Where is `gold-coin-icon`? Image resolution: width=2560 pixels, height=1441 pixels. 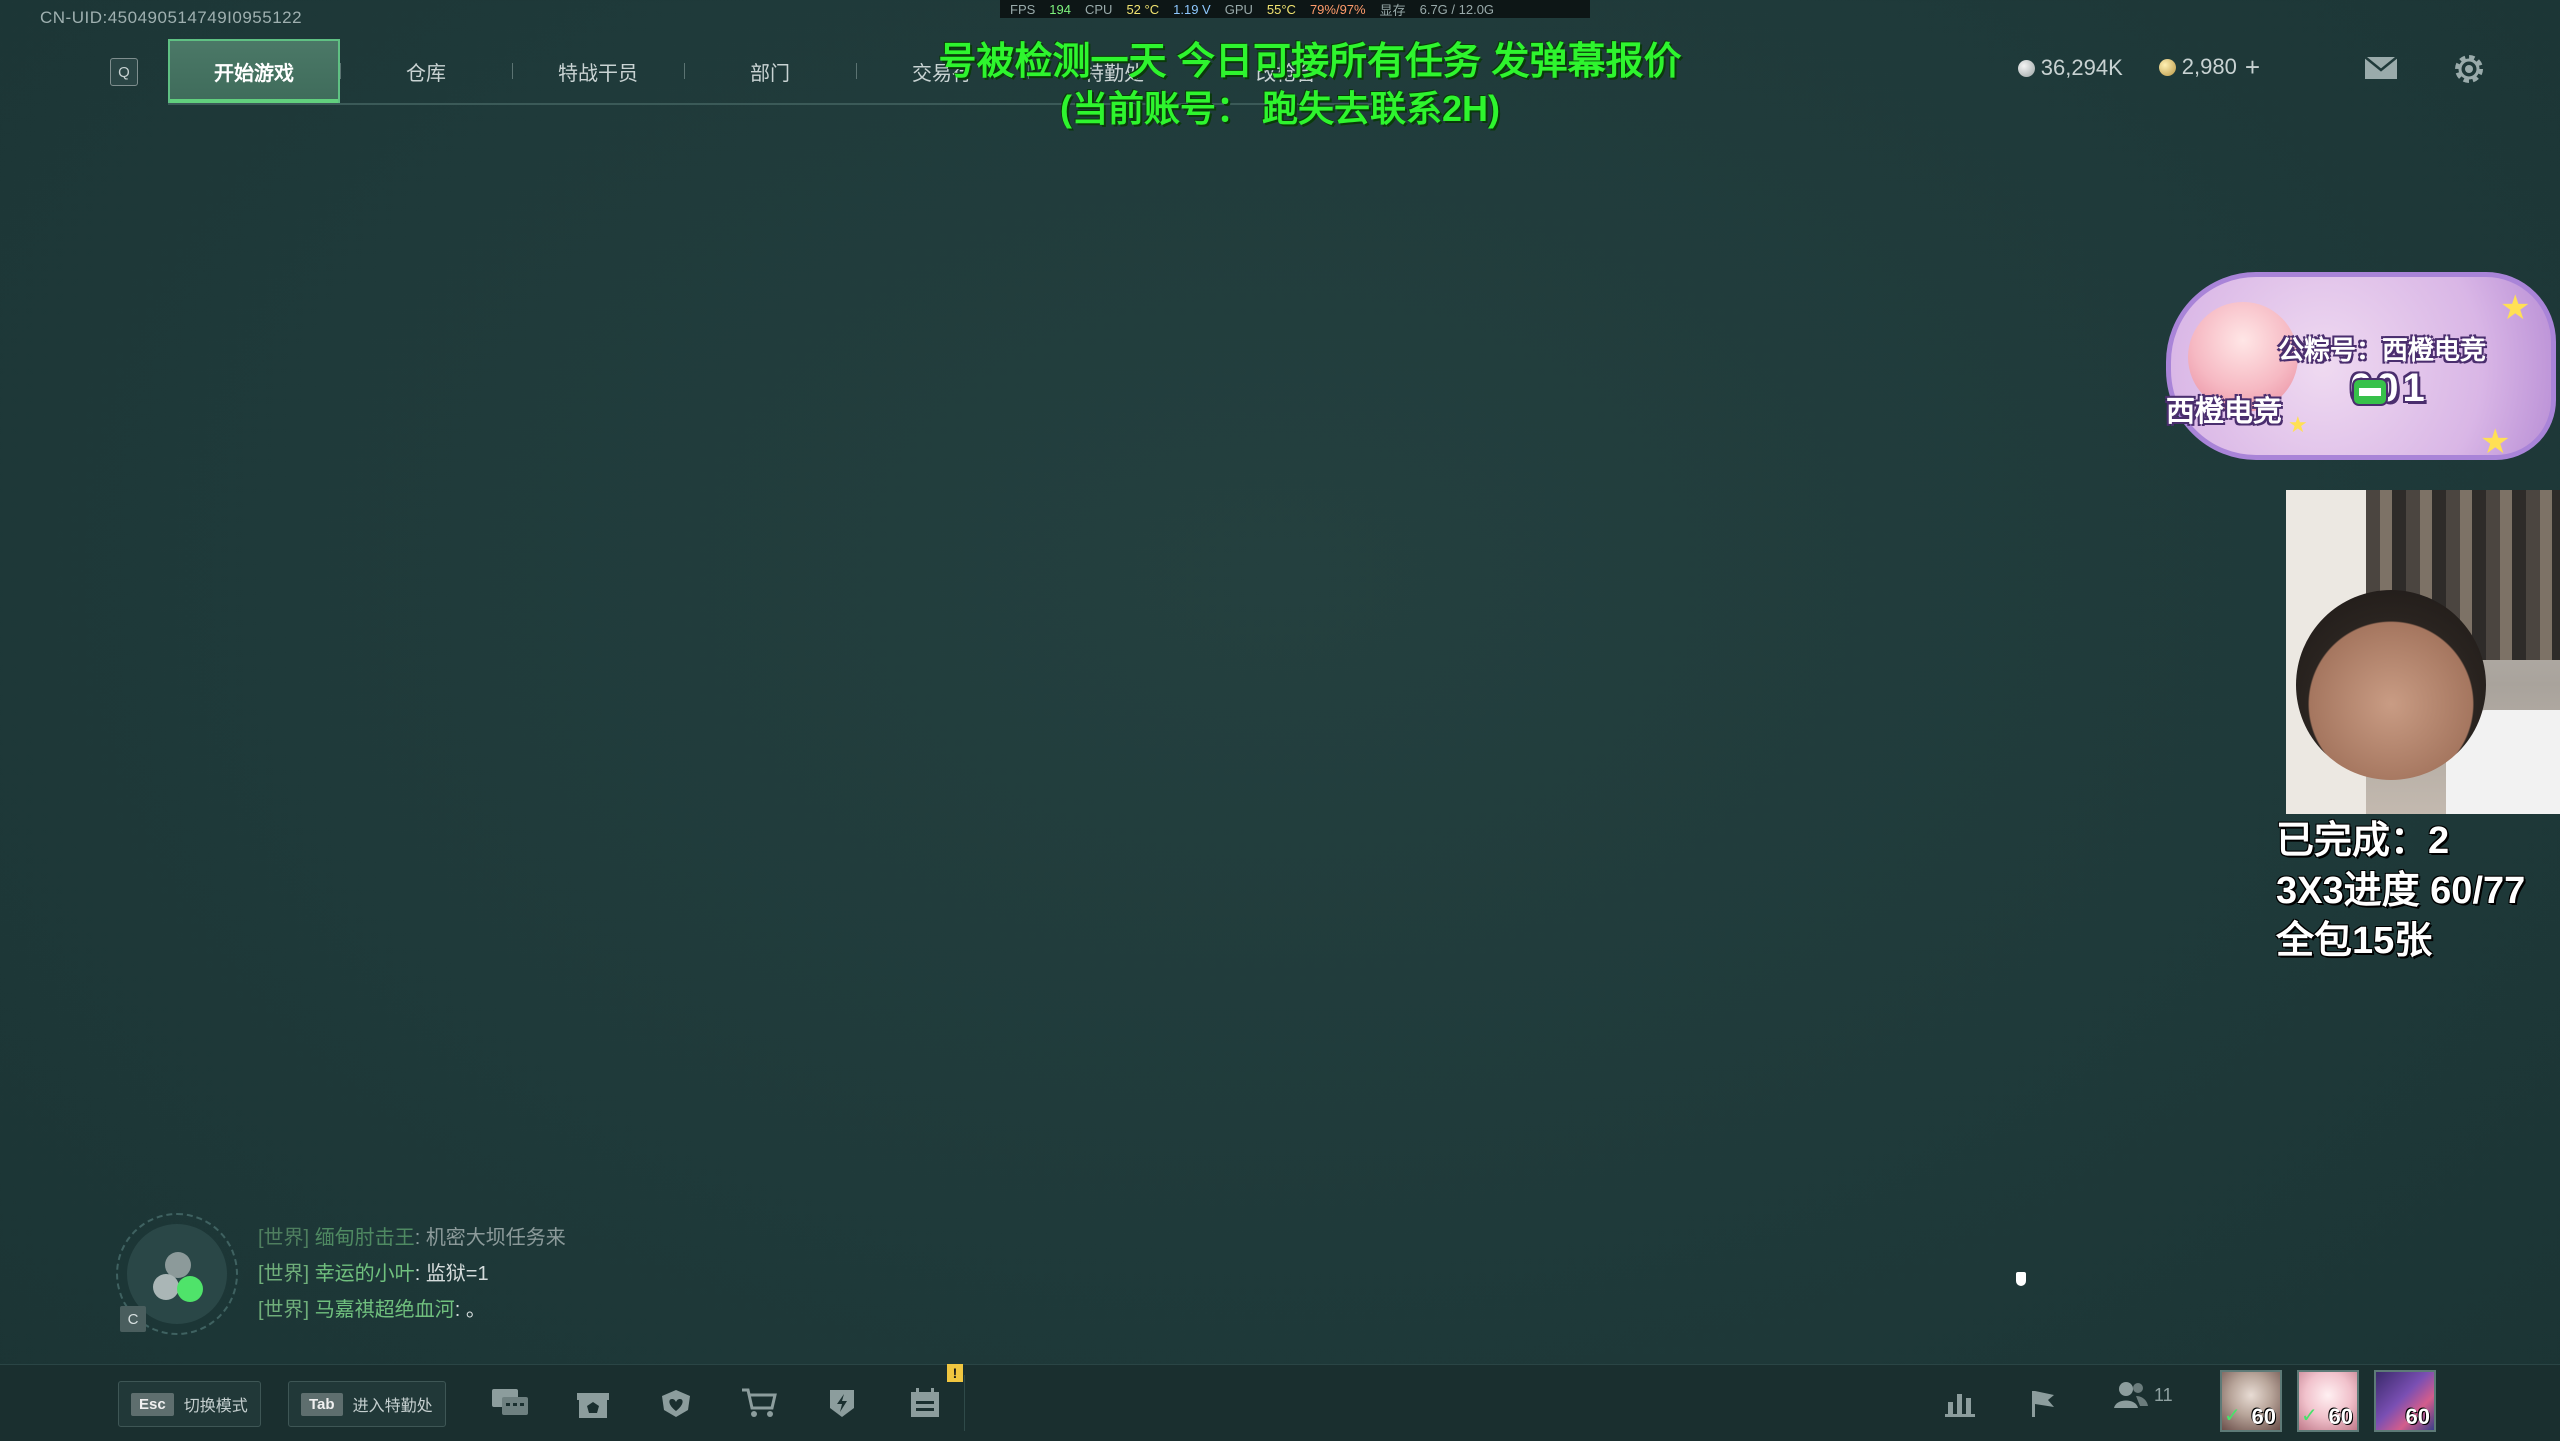 gold-coin-icon is located at coordinates (2167, 67).